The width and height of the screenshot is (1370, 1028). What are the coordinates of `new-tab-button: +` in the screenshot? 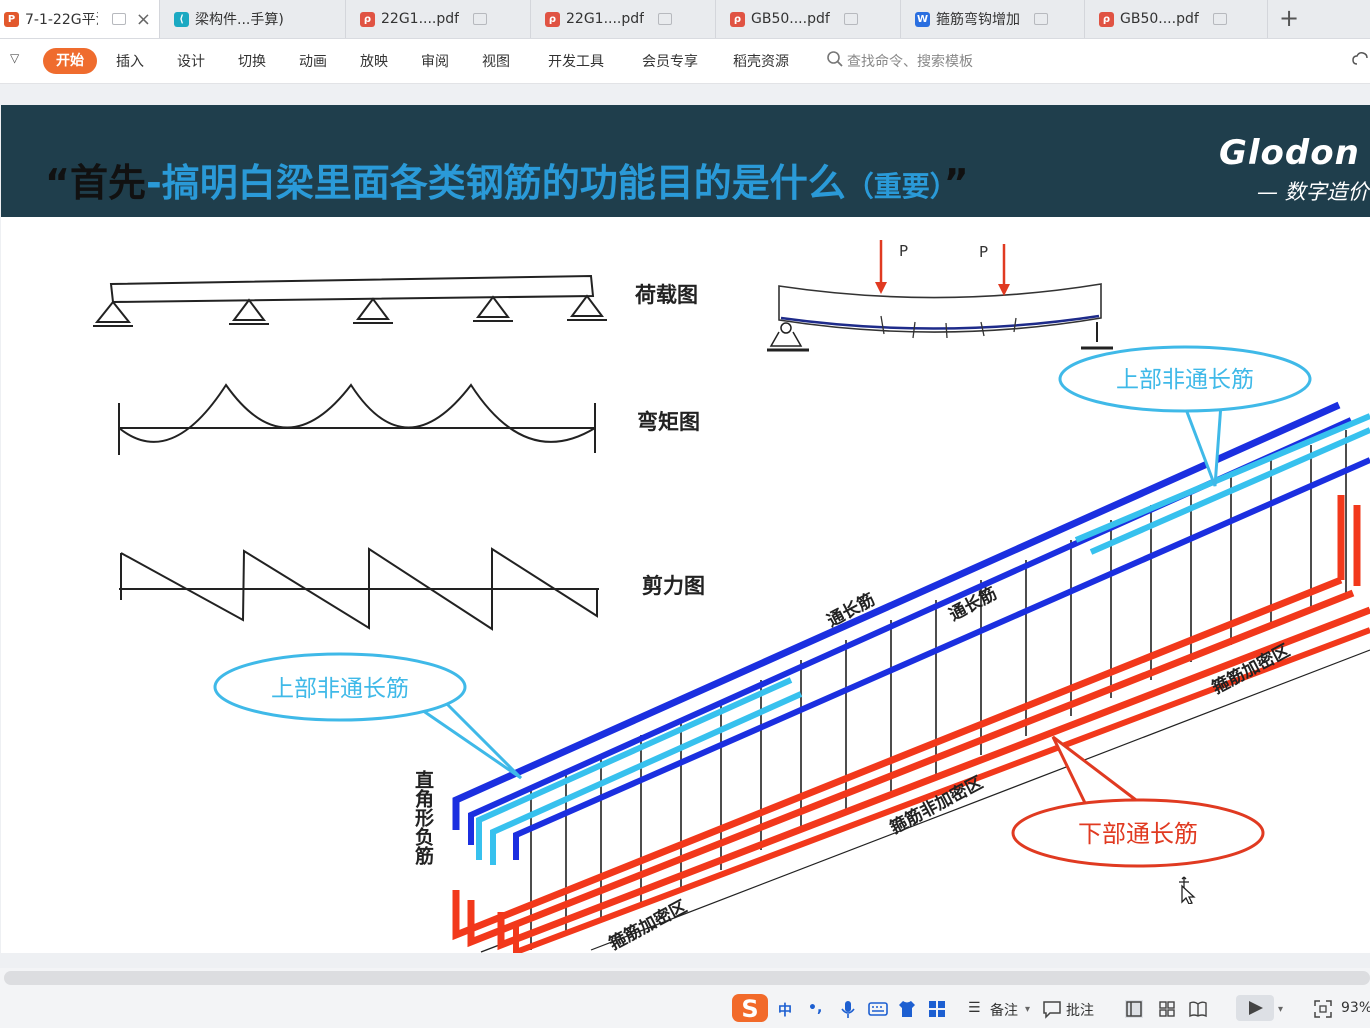 It's located at (1289, 18).